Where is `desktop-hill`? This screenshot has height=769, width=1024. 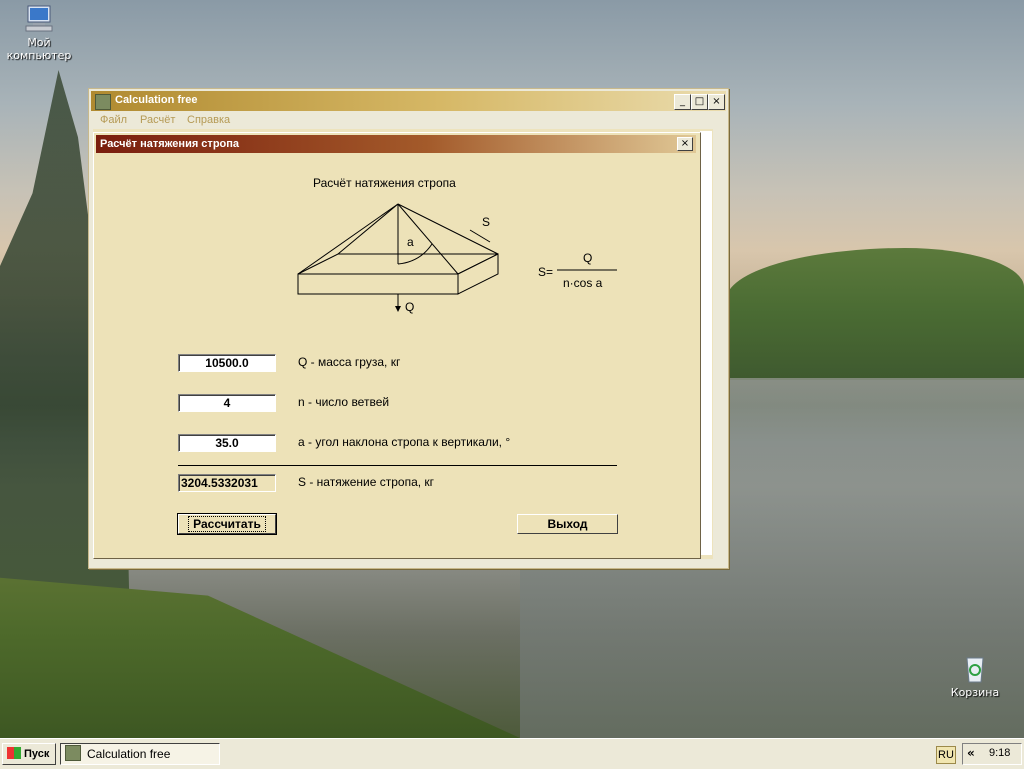 desktop-hill is located at coordinates (875, 313).